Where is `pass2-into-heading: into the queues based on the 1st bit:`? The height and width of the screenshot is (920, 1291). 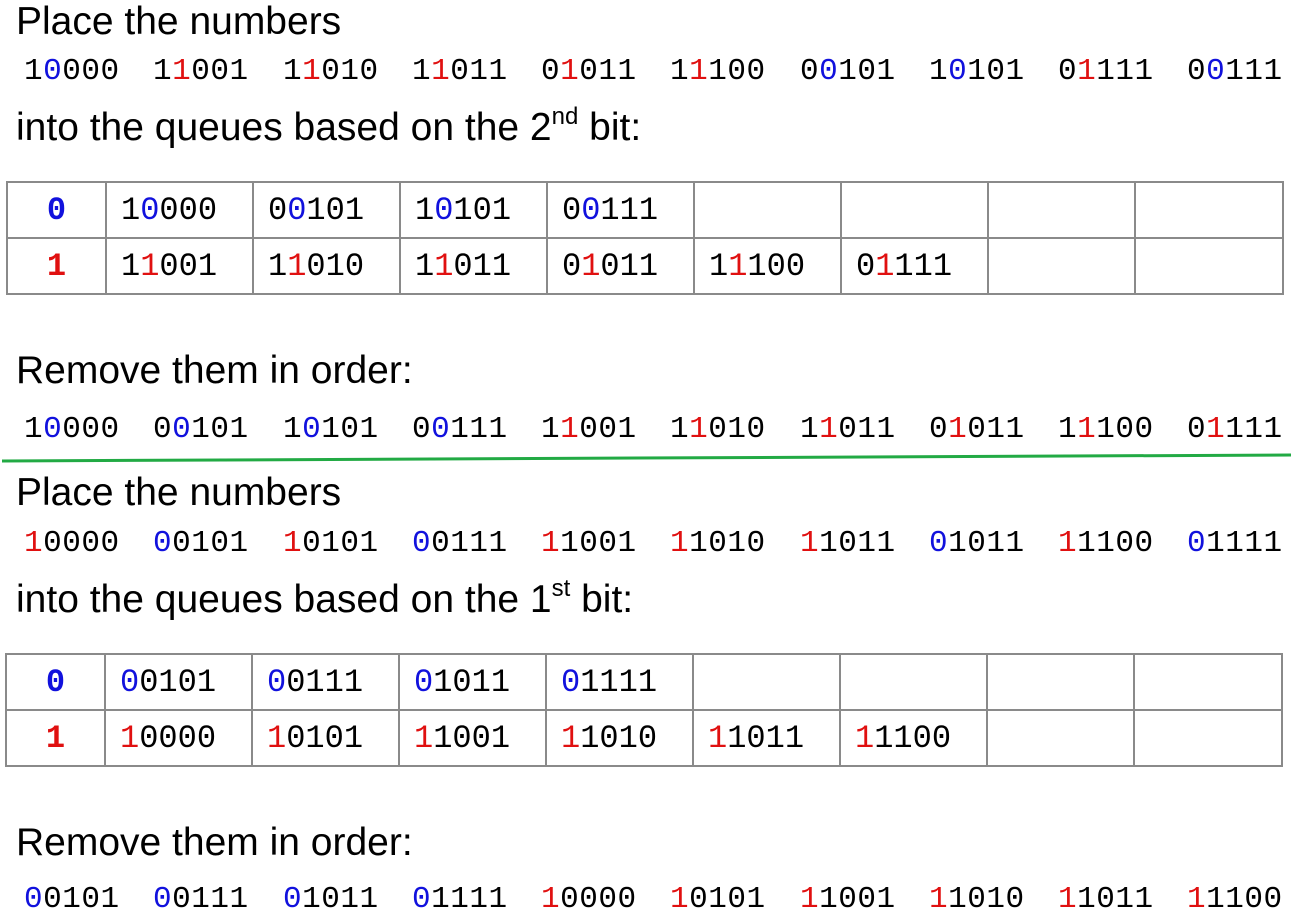 pass2-into-heading: into the queues based on the 1st bit: is located at coordinates (324, 598).